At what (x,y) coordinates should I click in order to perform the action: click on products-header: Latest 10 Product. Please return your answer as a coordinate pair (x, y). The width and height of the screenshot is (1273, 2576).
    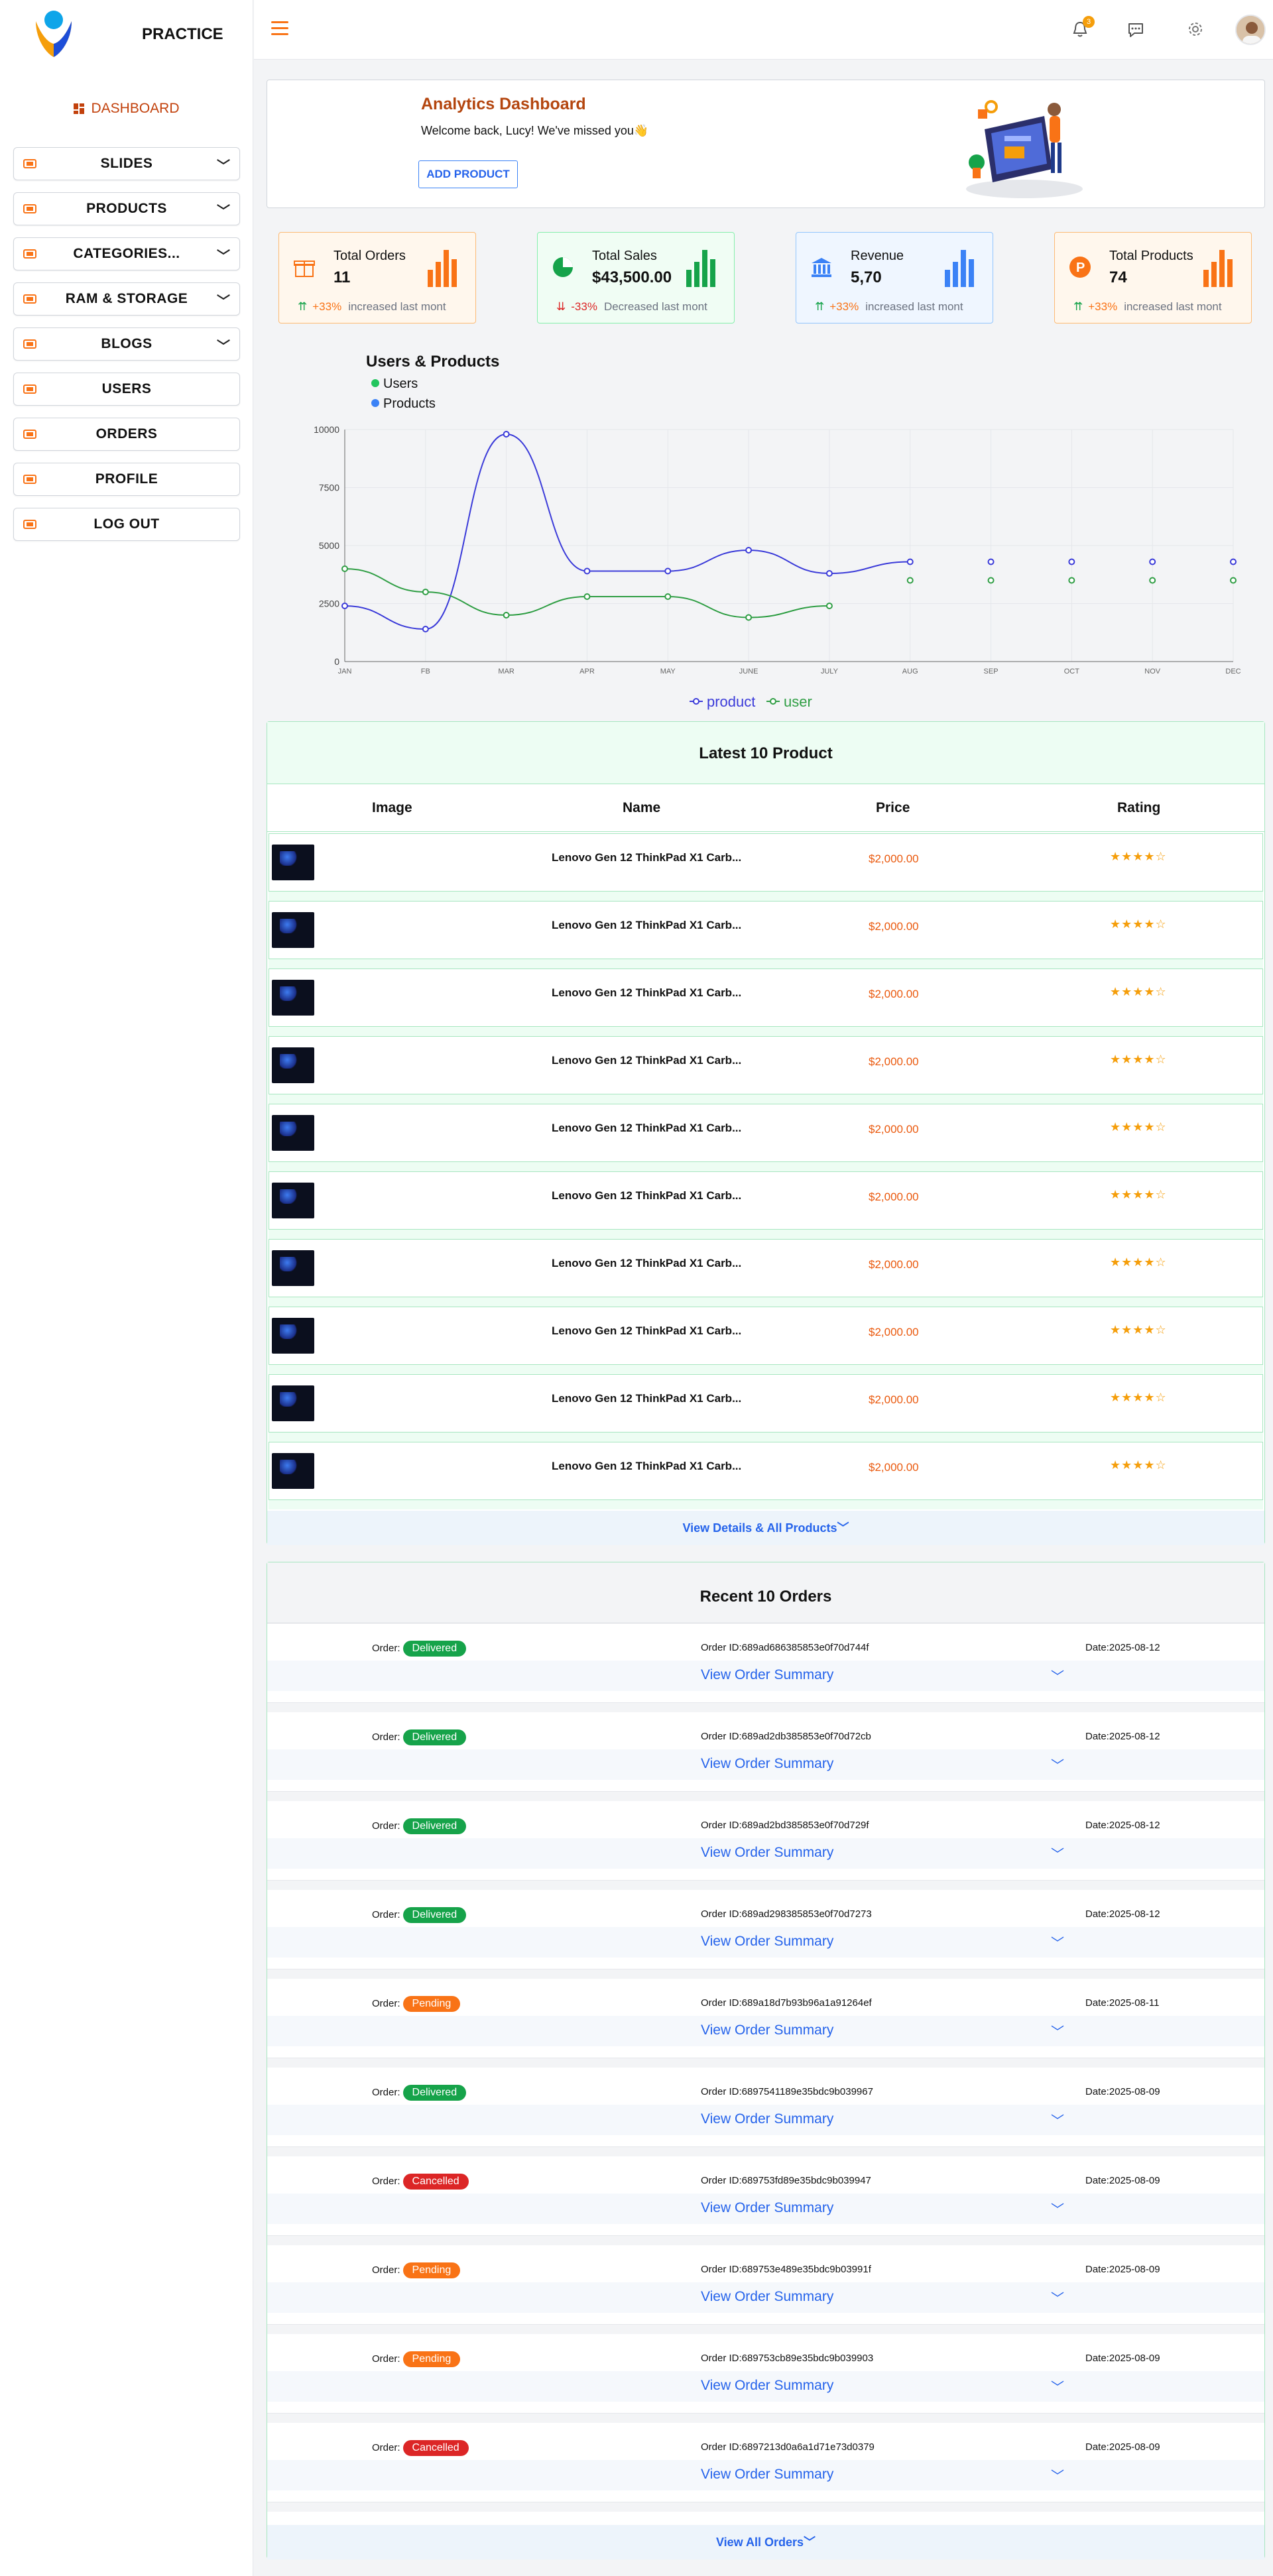
    Looking at the image, I should click on (765, 753).